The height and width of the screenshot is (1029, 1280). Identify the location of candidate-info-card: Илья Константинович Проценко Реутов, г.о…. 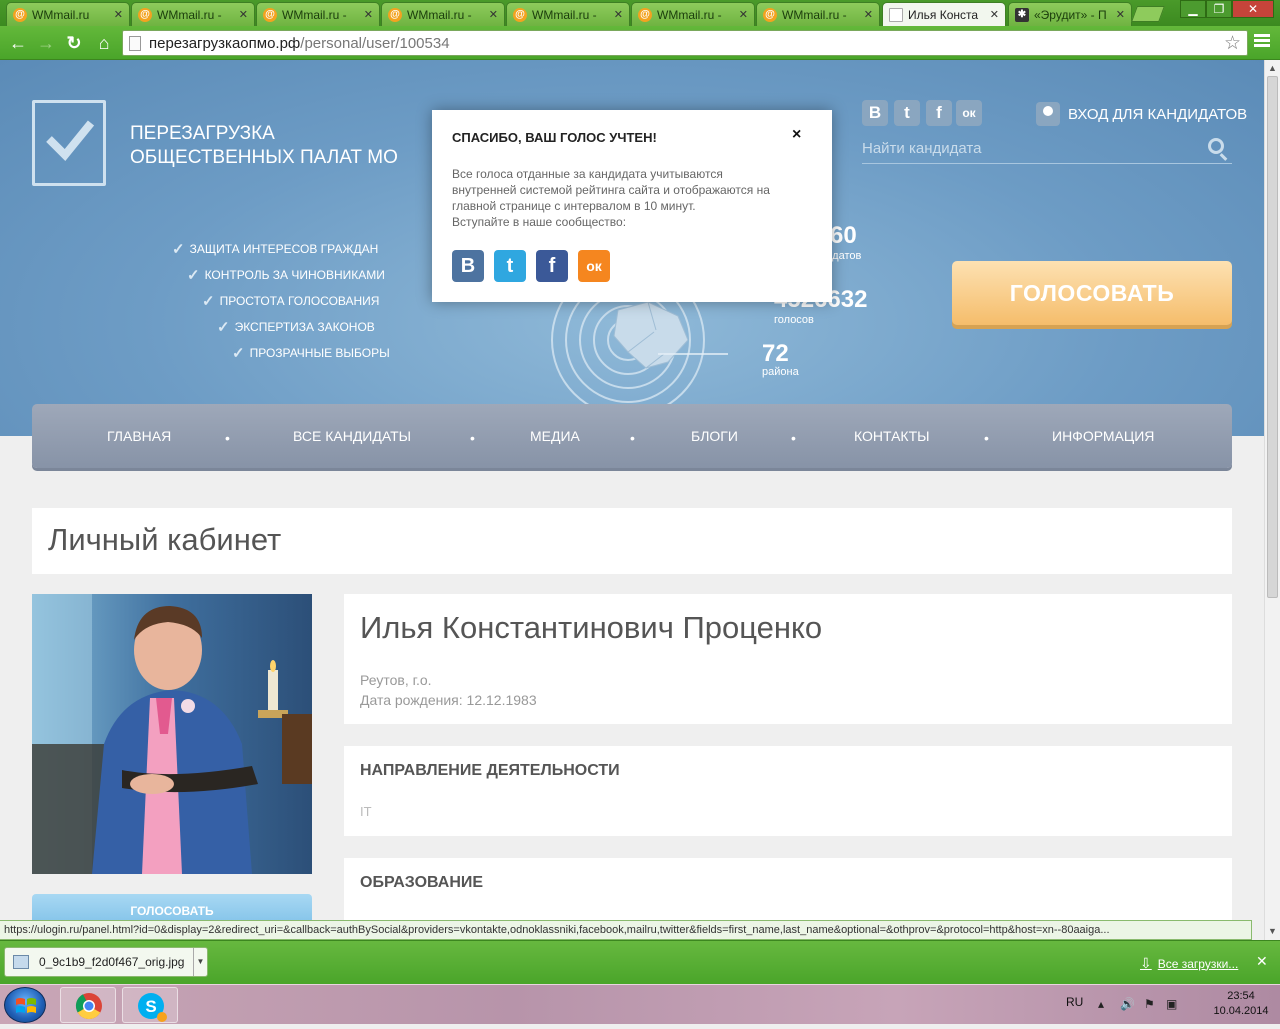
(788, 659).